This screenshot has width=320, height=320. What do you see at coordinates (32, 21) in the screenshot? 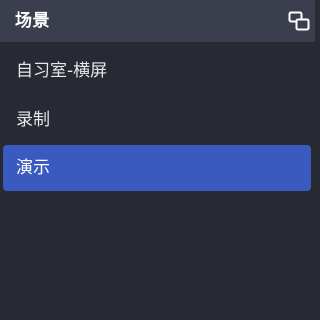
I see `panel-title: 场景` at bounding box center [32, 21].